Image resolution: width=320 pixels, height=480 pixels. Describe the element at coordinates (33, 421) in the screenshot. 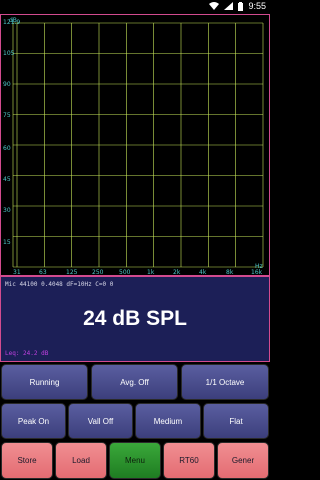

I see `peak-on-button: Peak On` at that location.